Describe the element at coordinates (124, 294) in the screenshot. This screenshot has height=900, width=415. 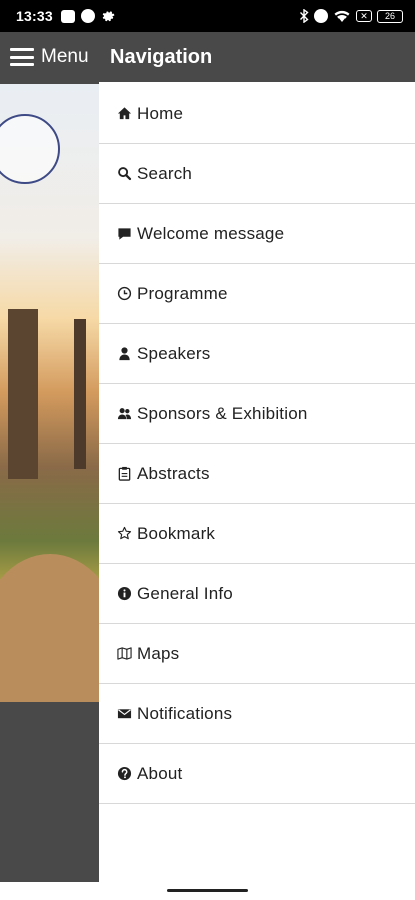
I see `clock-icon` at that location.